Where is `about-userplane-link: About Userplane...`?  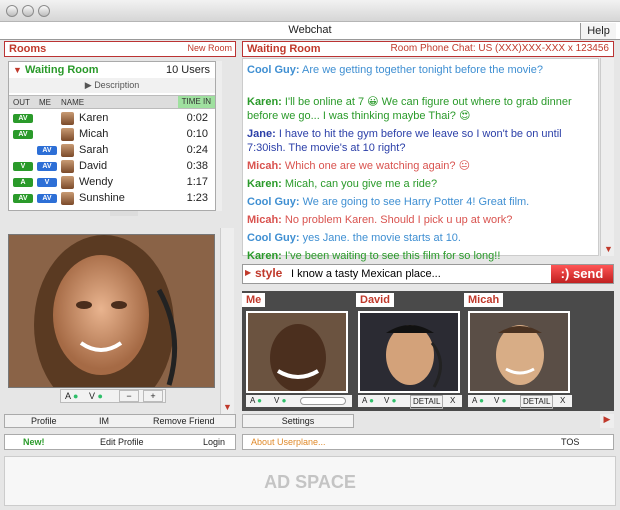 about-userplane-link: About Userplane... is located at coordinates (288, 442).